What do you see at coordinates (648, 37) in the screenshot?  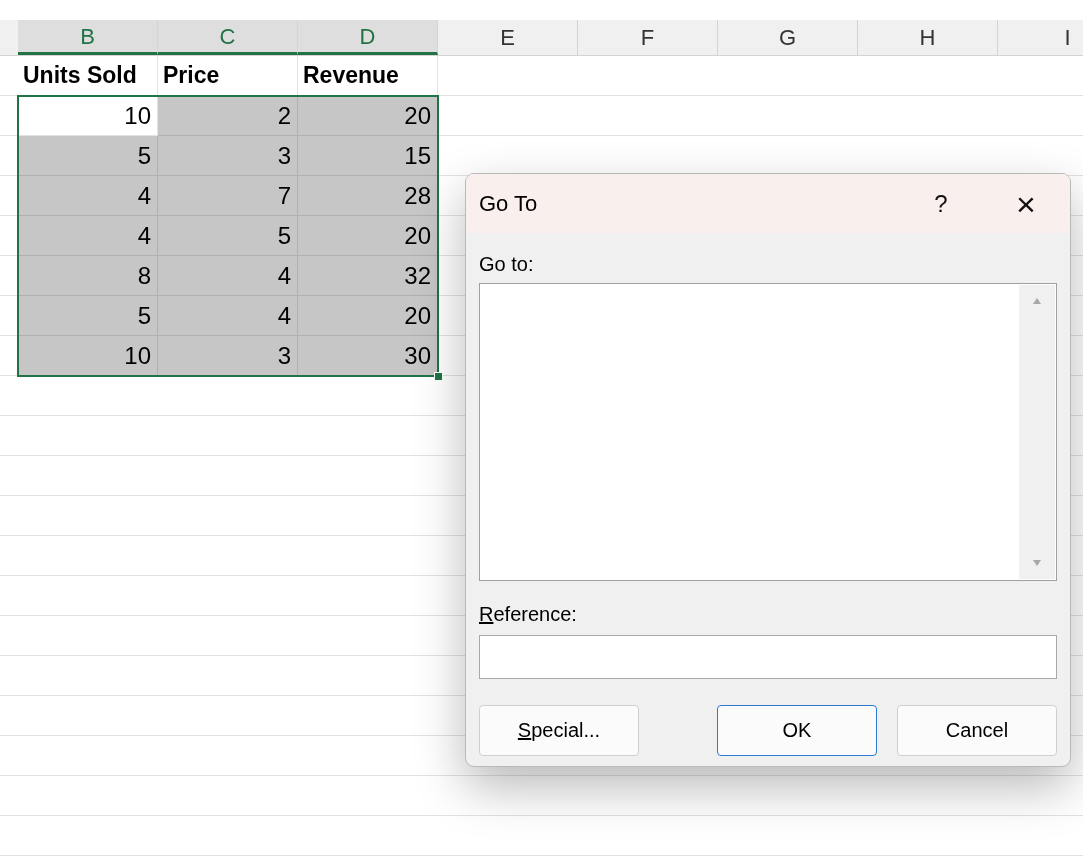 I see `column-header: F` at bounding box center [648, 37].